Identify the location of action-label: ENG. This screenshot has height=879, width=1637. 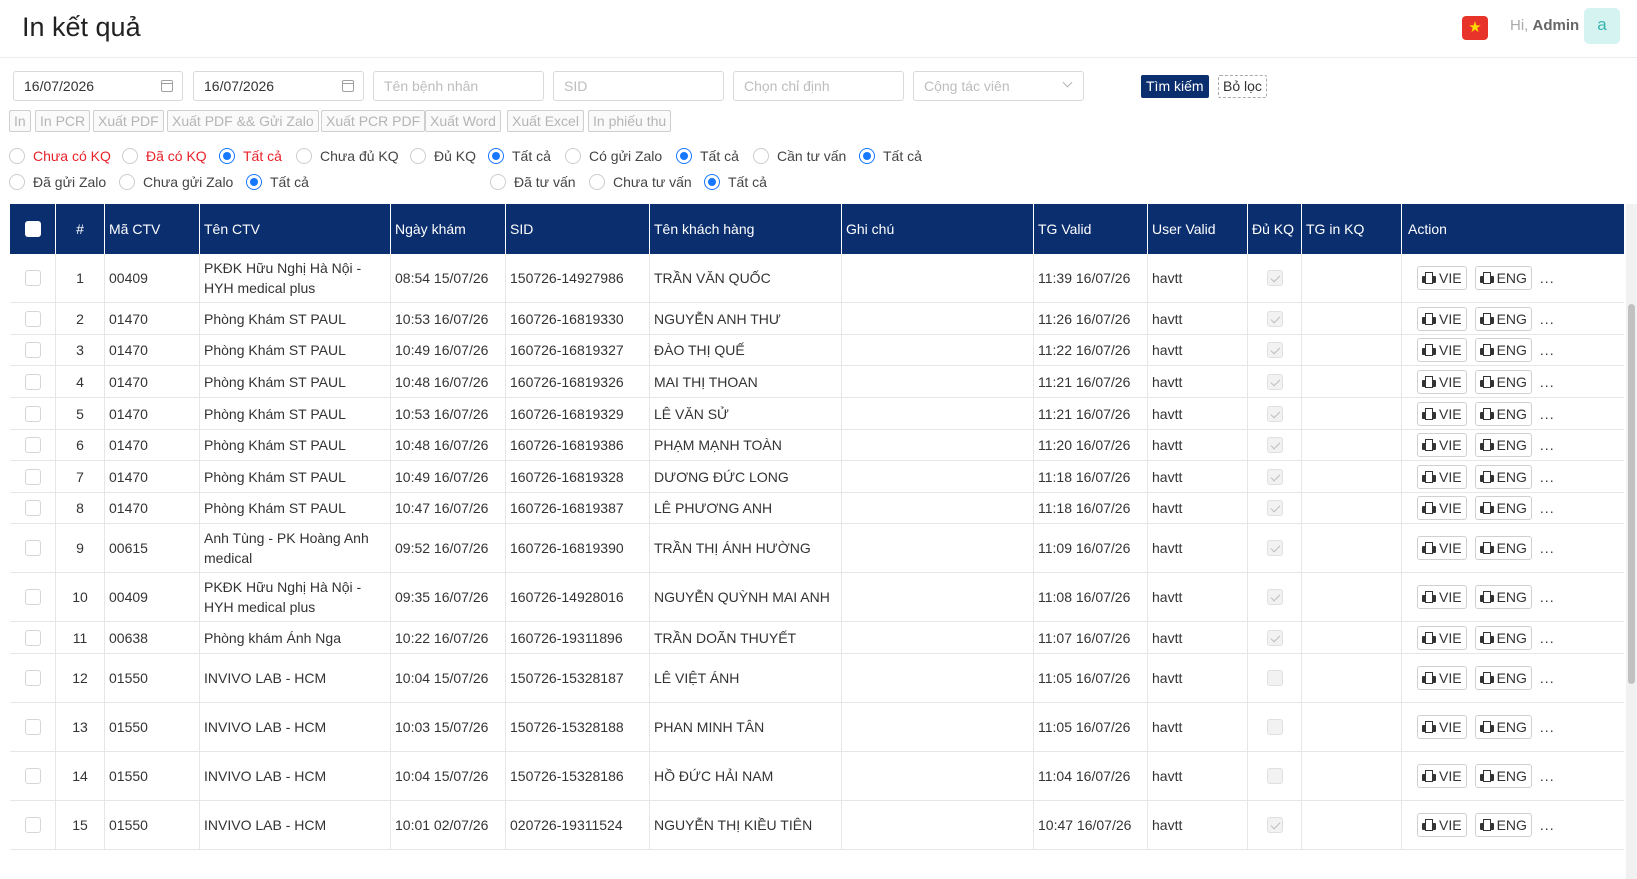
(1511, 597).